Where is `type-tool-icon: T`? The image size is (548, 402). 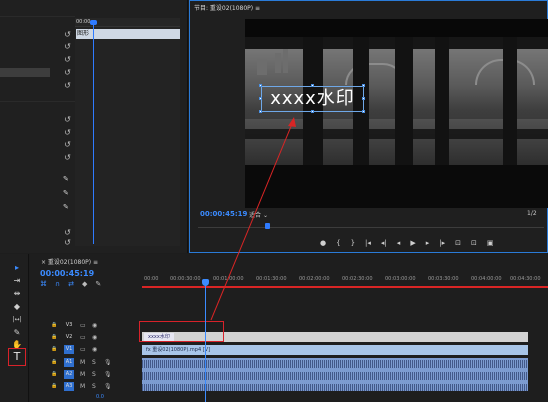 type-tool-icon: T is located at coordinates (17, 357).